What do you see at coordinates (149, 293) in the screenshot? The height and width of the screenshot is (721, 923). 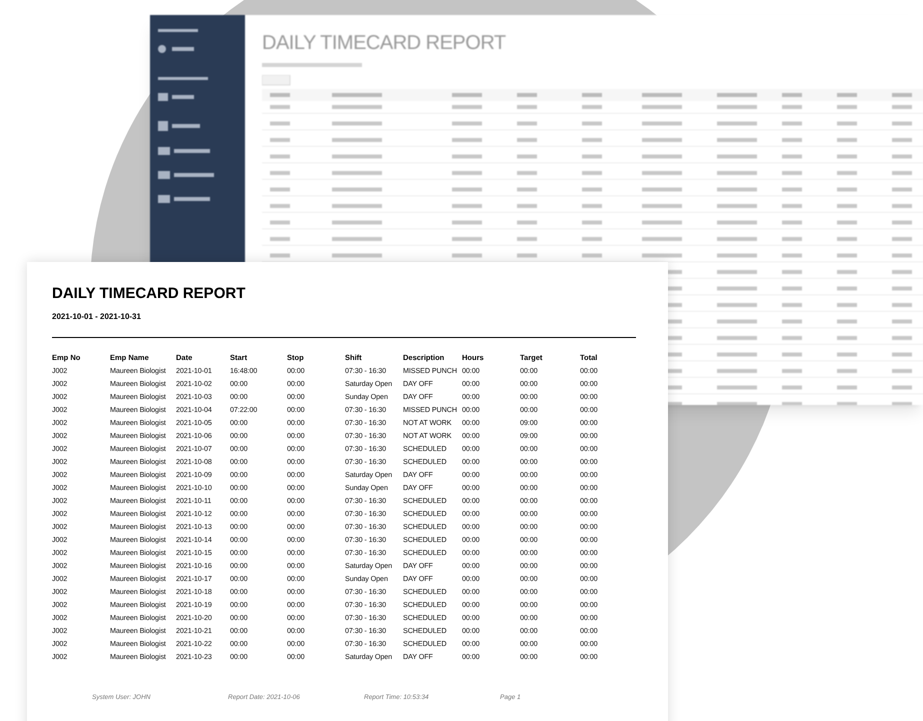 I see `report-title: DAILY TIMECARD REPORT` at bounding box center [149, 293].